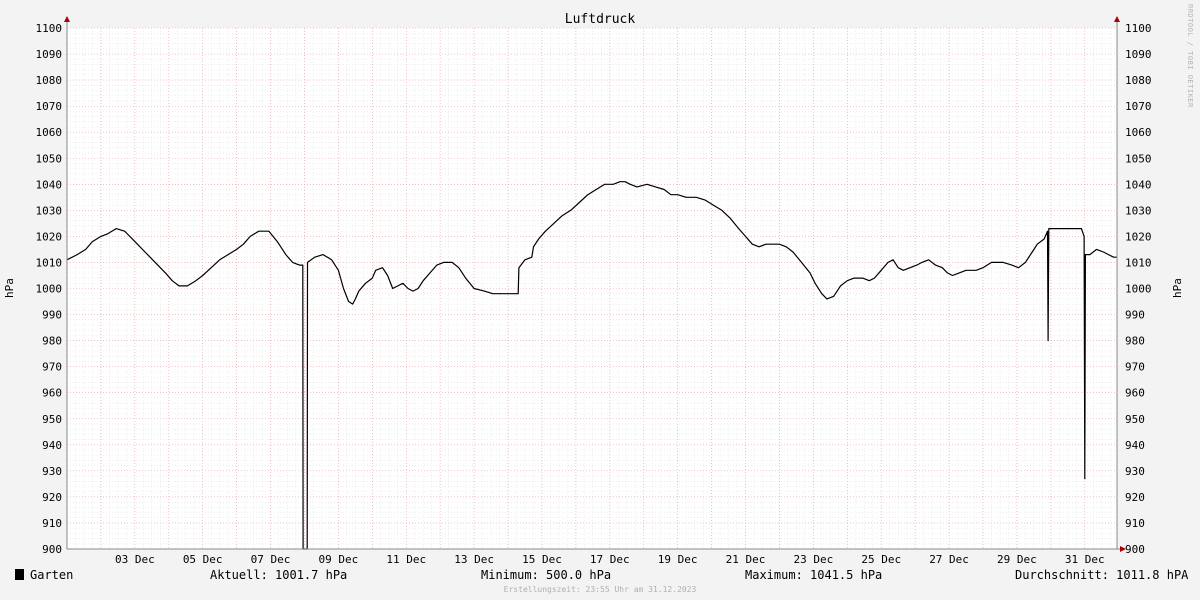 The image size is (1200, 600). Describe the element at coordinates (49, 106) in the screenshot. I see `y-tick-label-left: 1070` at that location.